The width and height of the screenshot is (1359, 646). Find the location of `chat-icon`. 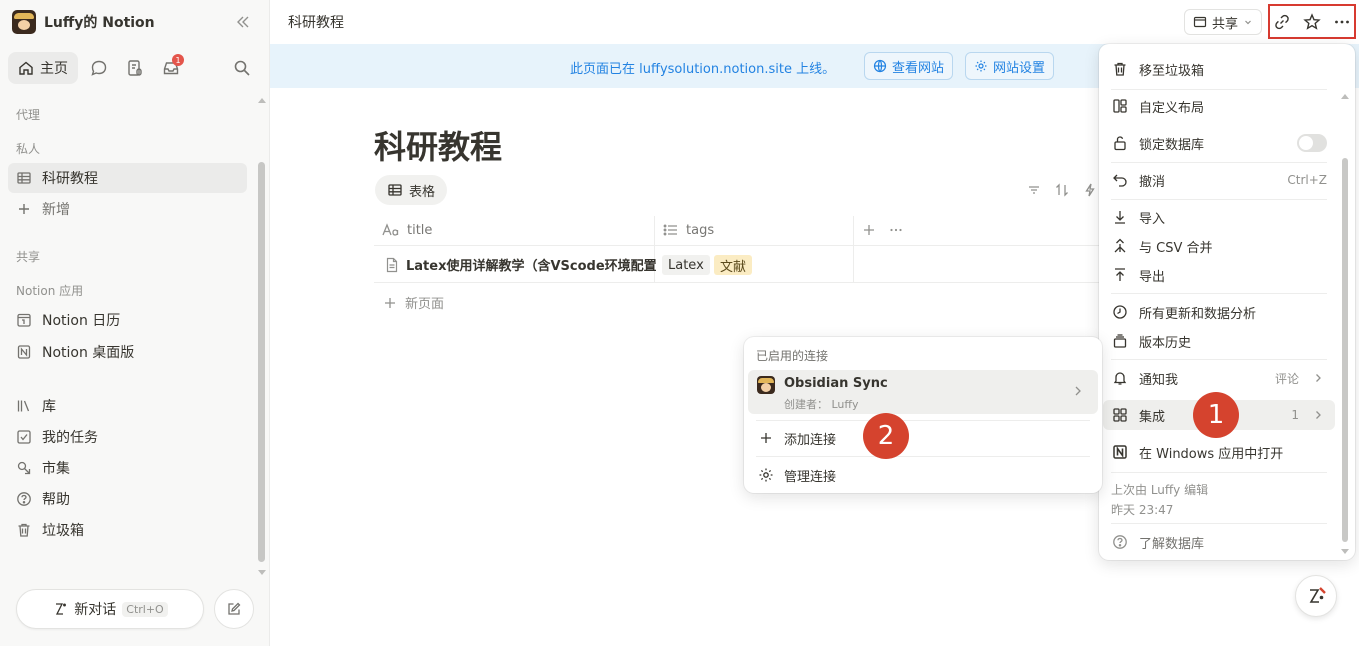

chat-icon is located at coordinates (99, 68).